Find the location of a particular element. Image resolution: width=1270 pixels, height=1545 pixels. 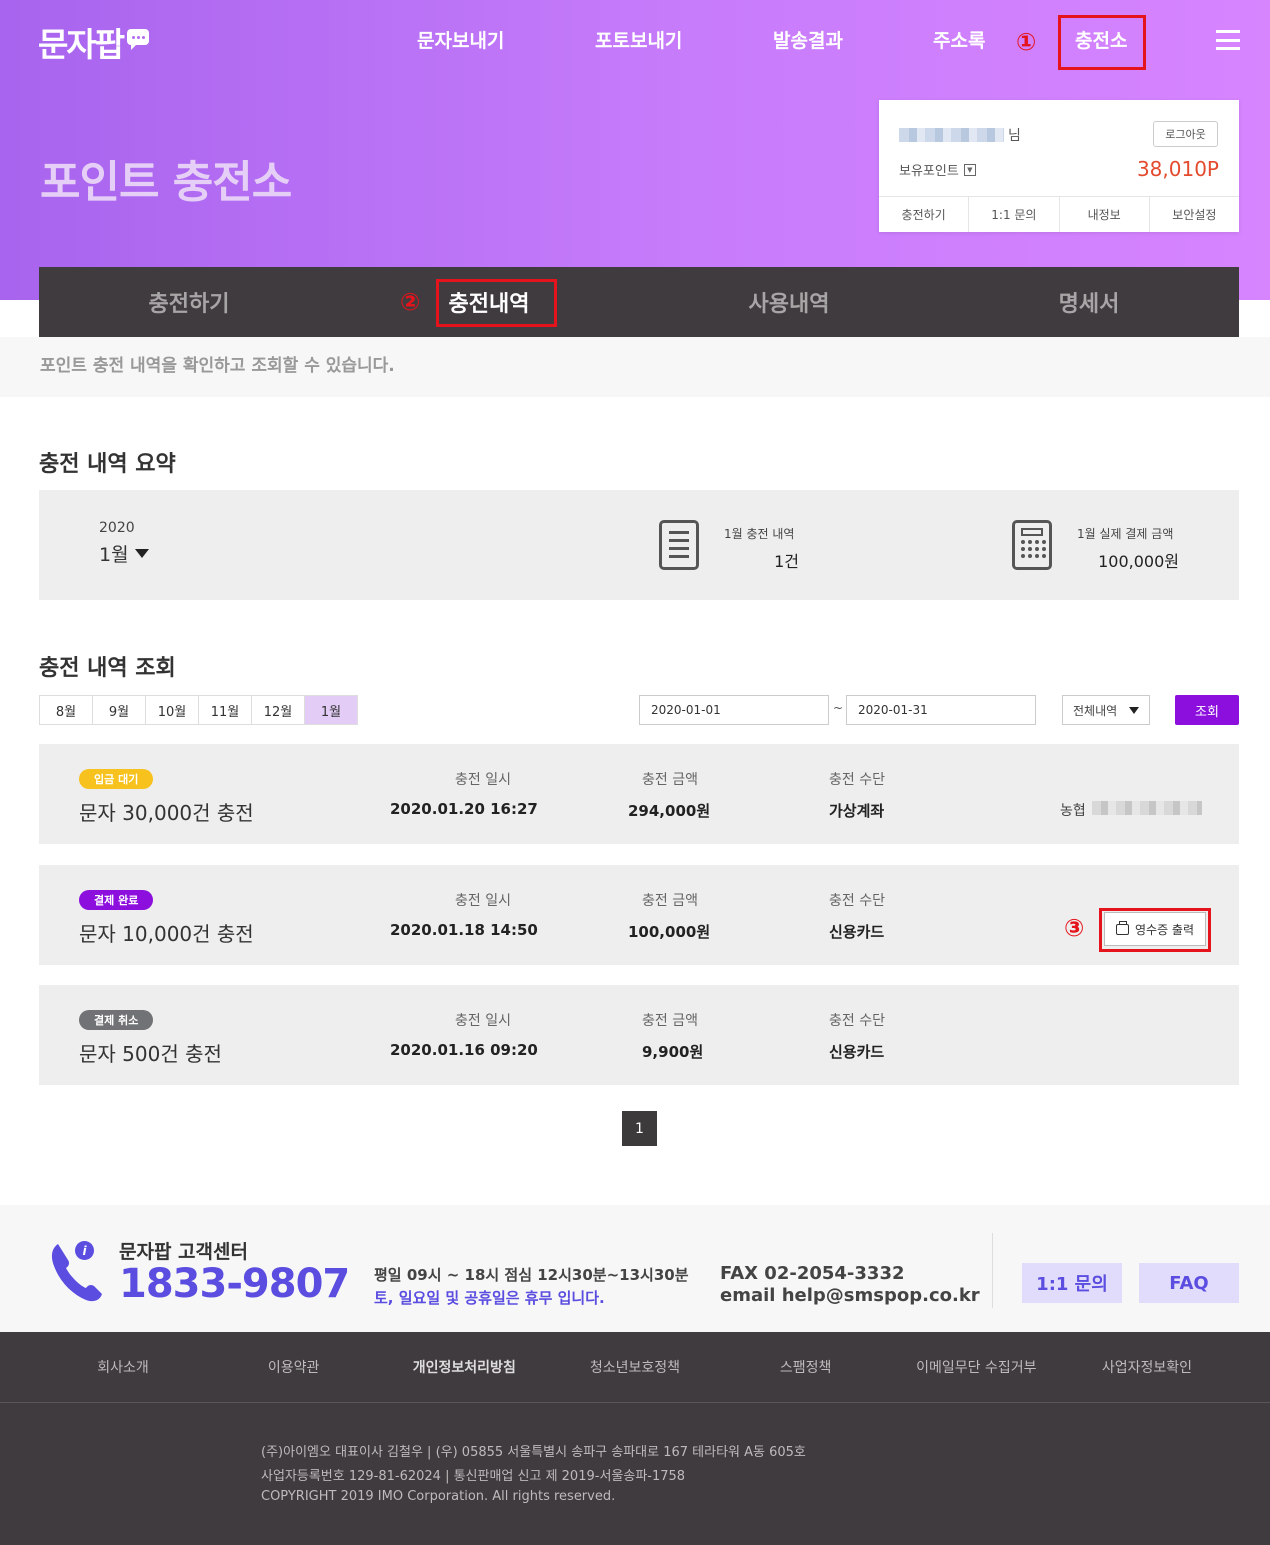

hamburger-menu-icon is located at coordinates (1228, 40).